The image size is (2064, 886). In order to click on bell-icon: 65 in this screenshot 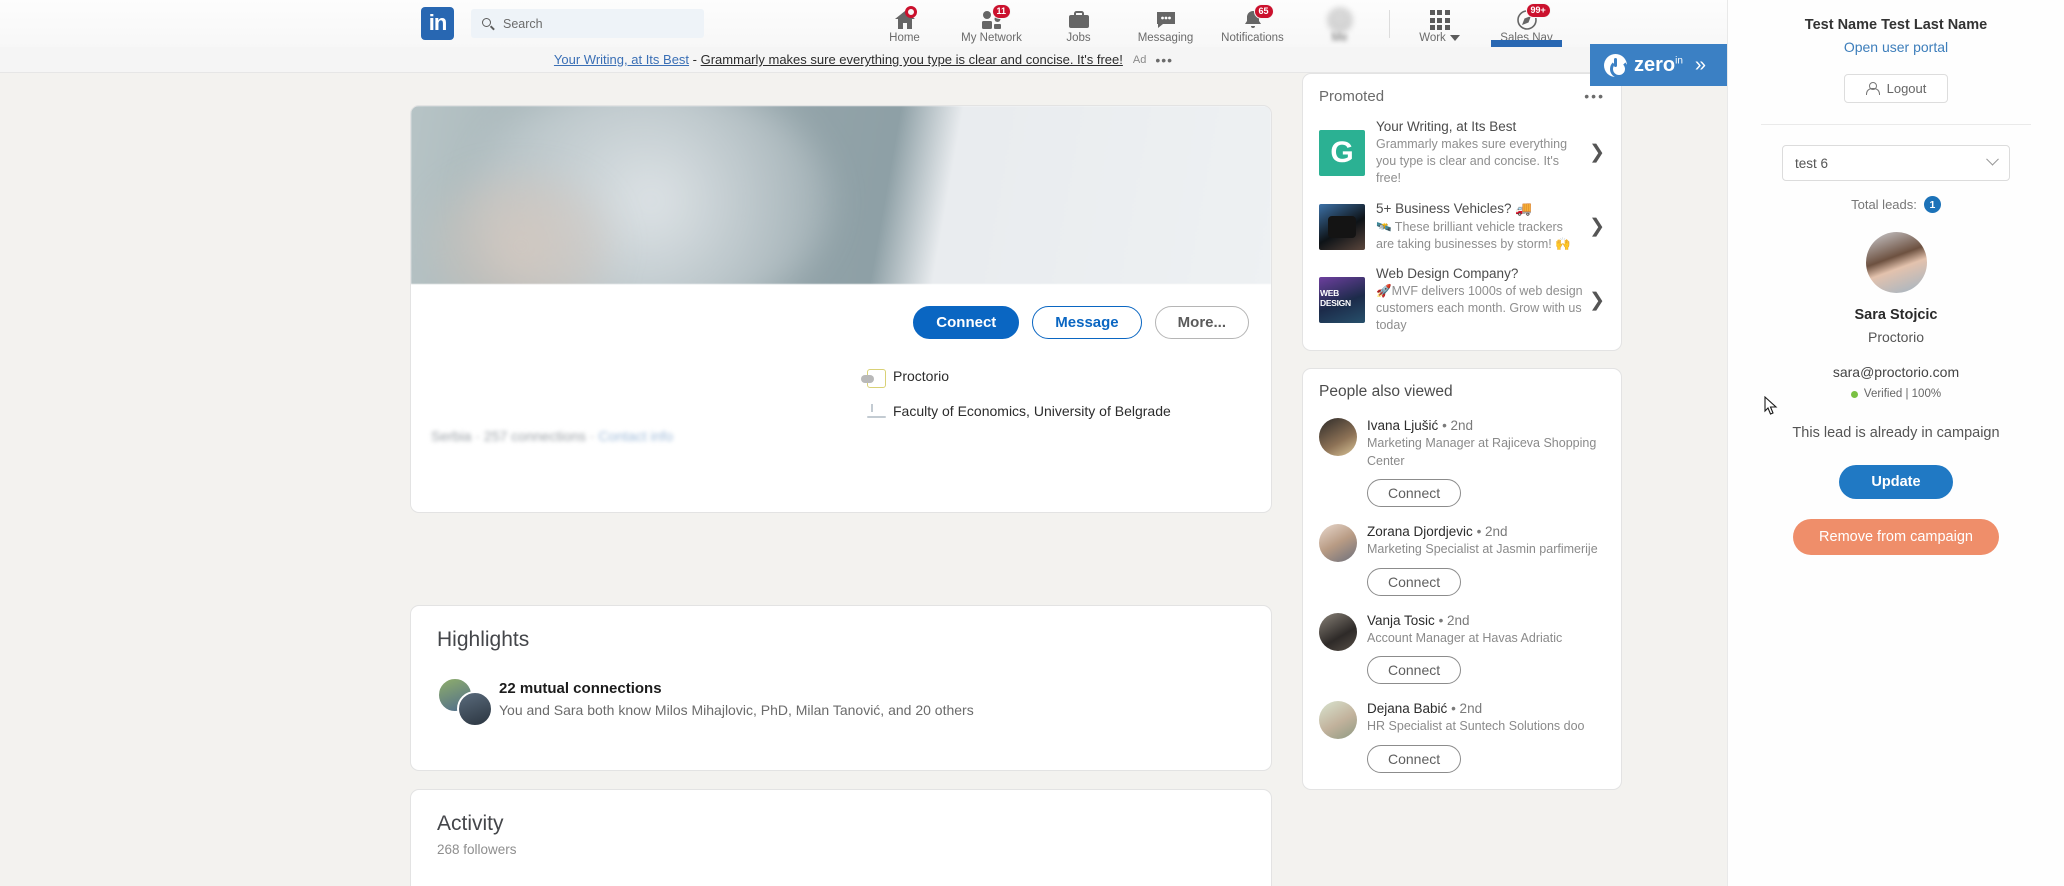, I will do `click(1258, 18)`.